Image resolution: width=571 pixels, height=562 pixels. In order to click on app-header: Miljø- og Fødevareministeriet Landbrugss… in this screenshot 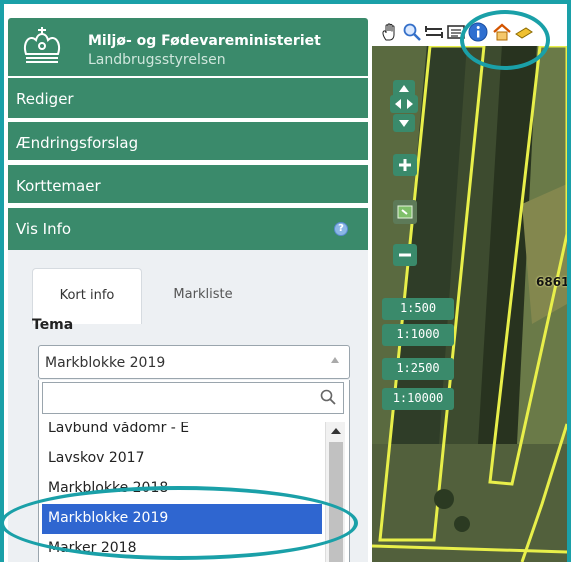, I will do `click(188, 47)`.